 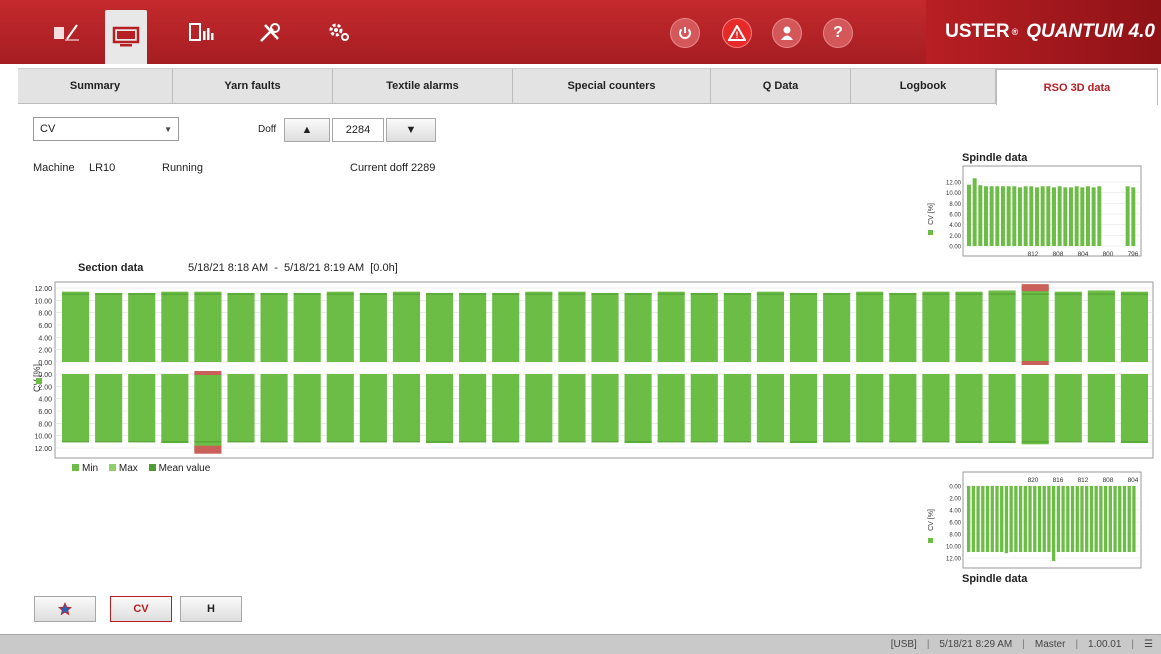 What do you see at coordinates (685, 33) in the screenshot?
I see `power-icon` at bounding box center [685, 33].